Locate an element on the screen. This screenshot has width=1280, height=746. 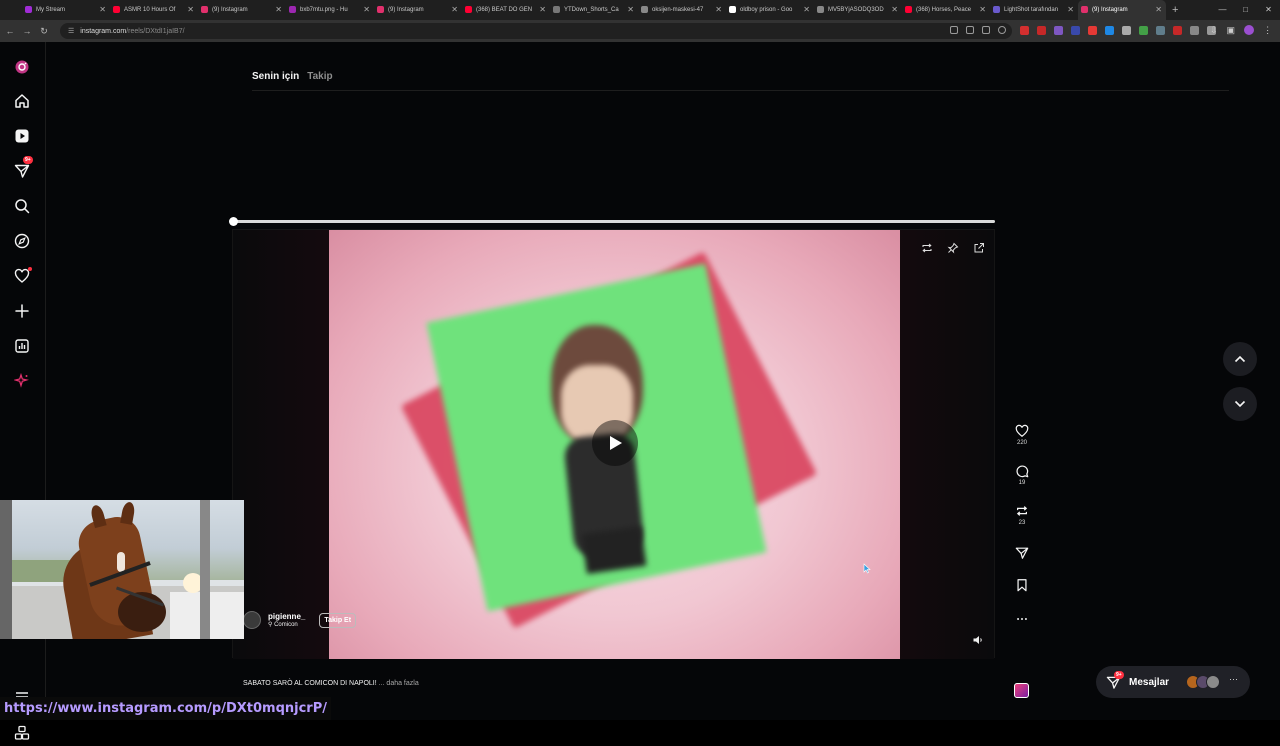
site-info-icon: ☰ is located at coordinates (71, 31).